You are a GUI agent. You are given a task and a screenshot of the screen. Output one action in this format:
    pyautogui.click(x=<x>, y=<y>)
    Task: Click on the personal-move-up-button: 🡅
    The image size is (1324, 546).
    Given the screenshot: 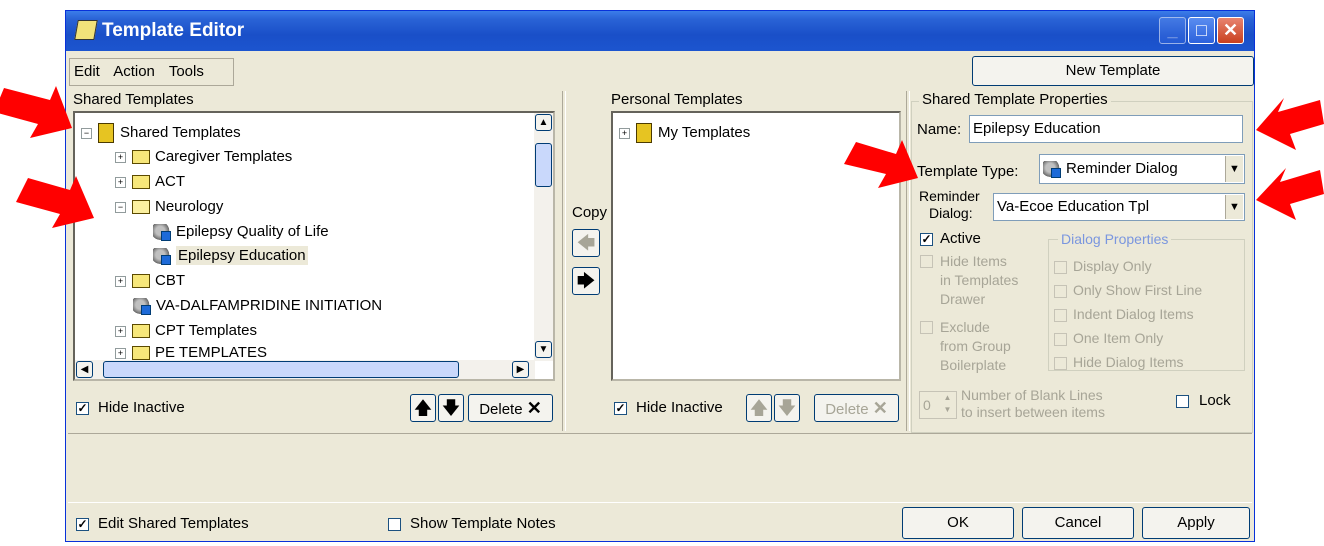 What is the action you would take?
    pyautogui.click(x=759, y=408)
    